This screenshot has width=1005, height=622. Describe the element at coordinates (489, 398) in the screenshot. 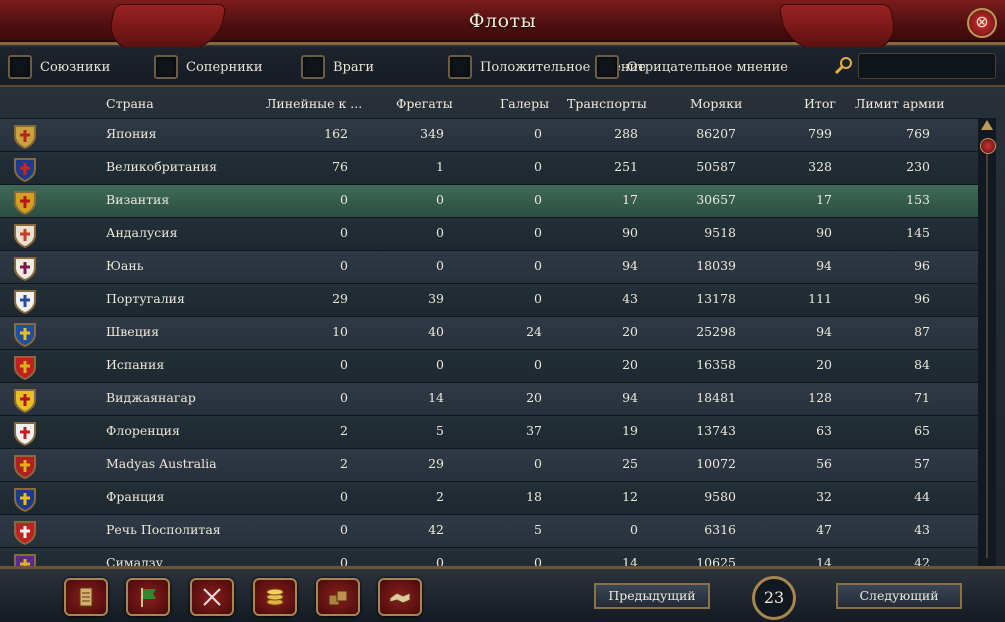

I see `table-row: Виджаянагар 0 14 20 94 18481 128 71` at that location.